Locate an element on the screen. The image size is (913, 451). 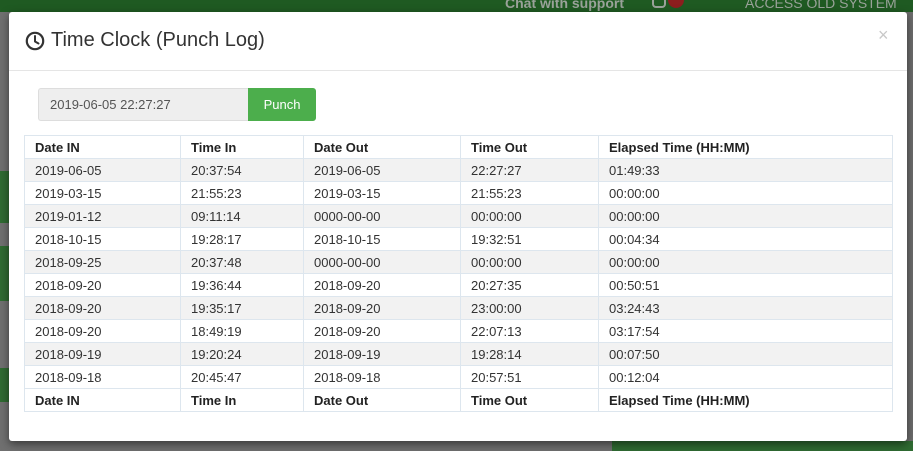
column-footer: Date Out is located at coordinates (382, 400).